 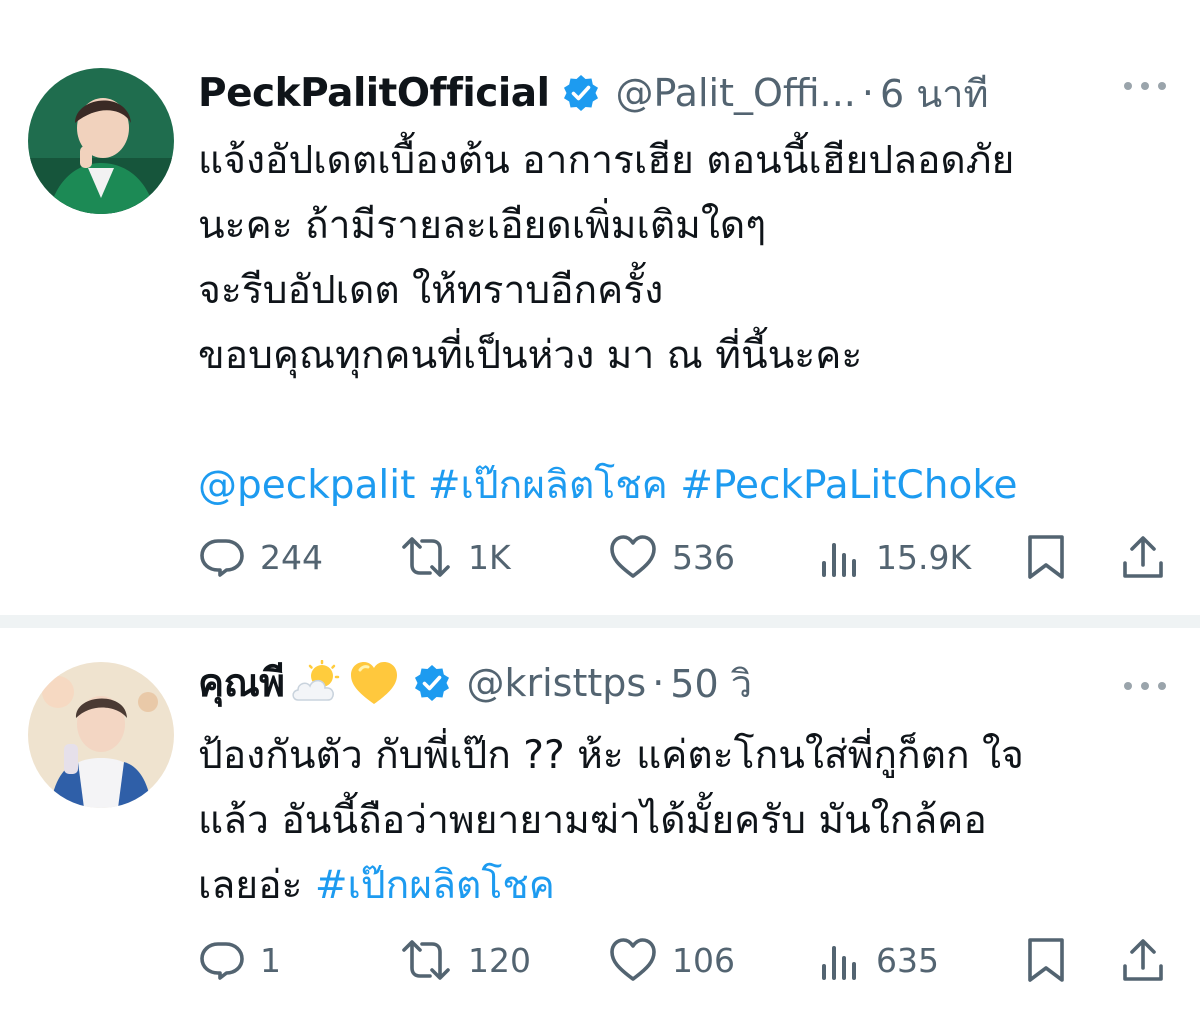 I want to click on action-bar: 1 120 106 635, so click(x=684, y=960).